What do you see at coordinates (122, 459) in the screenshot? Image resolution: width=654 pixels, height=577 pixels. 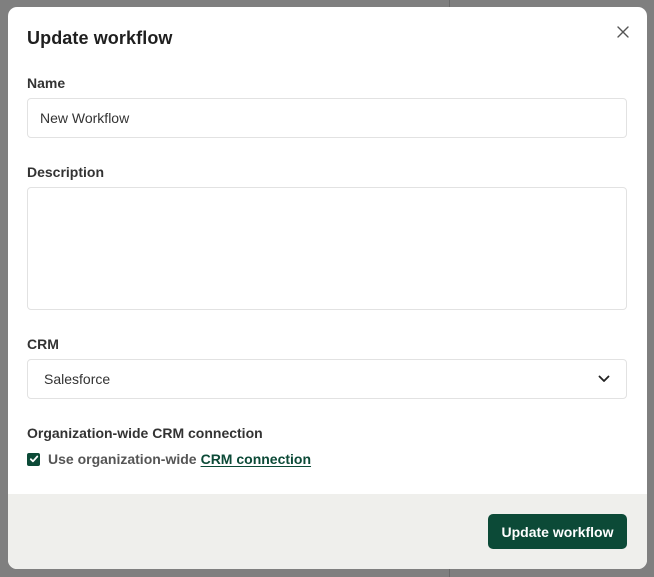 I see `org-connection-checkbox-label: Use organization-wide` at bounding box center [122, 459].